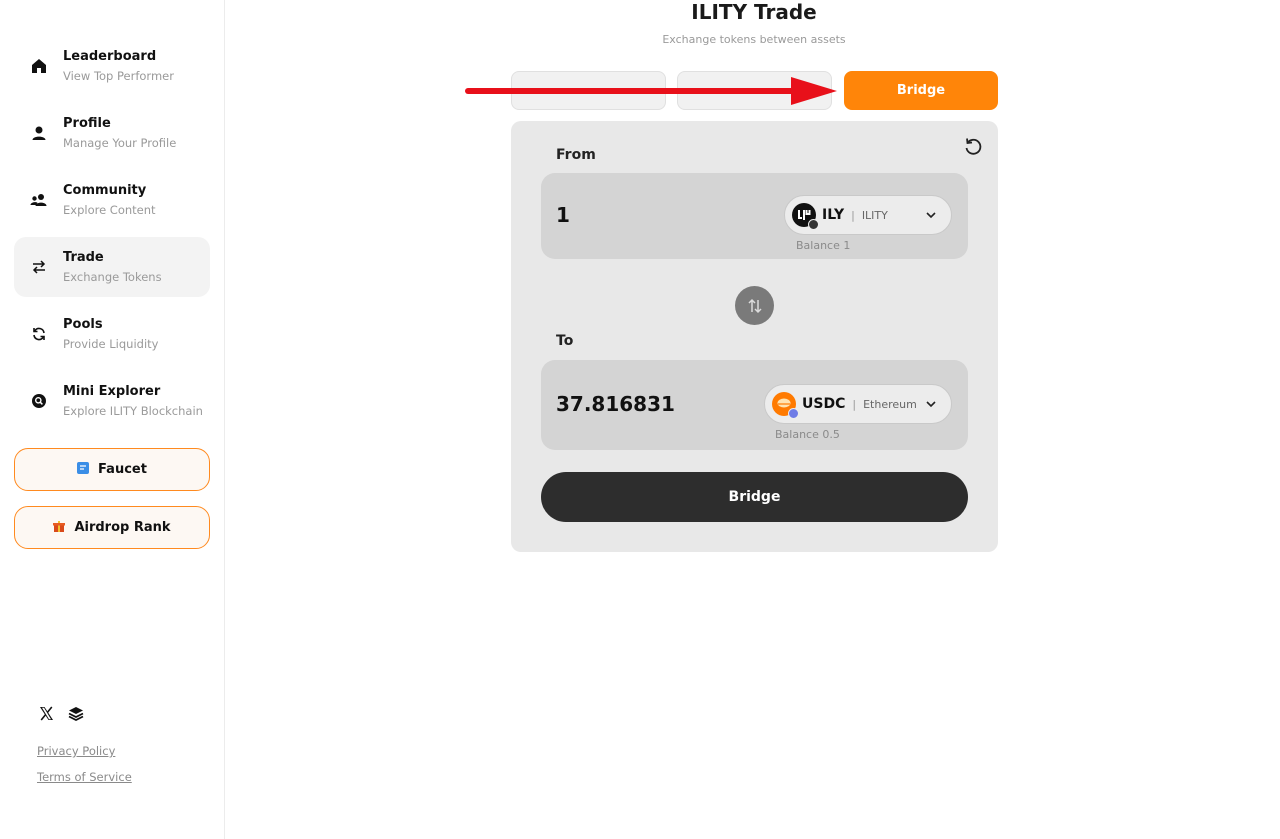 Image resolution: width=1280 pixels, height=839 pixels. What do you see at coordinates (921, 90) in the screenshot?
I see `tab-bridge: Bridge` at bounding box center [921, 90].